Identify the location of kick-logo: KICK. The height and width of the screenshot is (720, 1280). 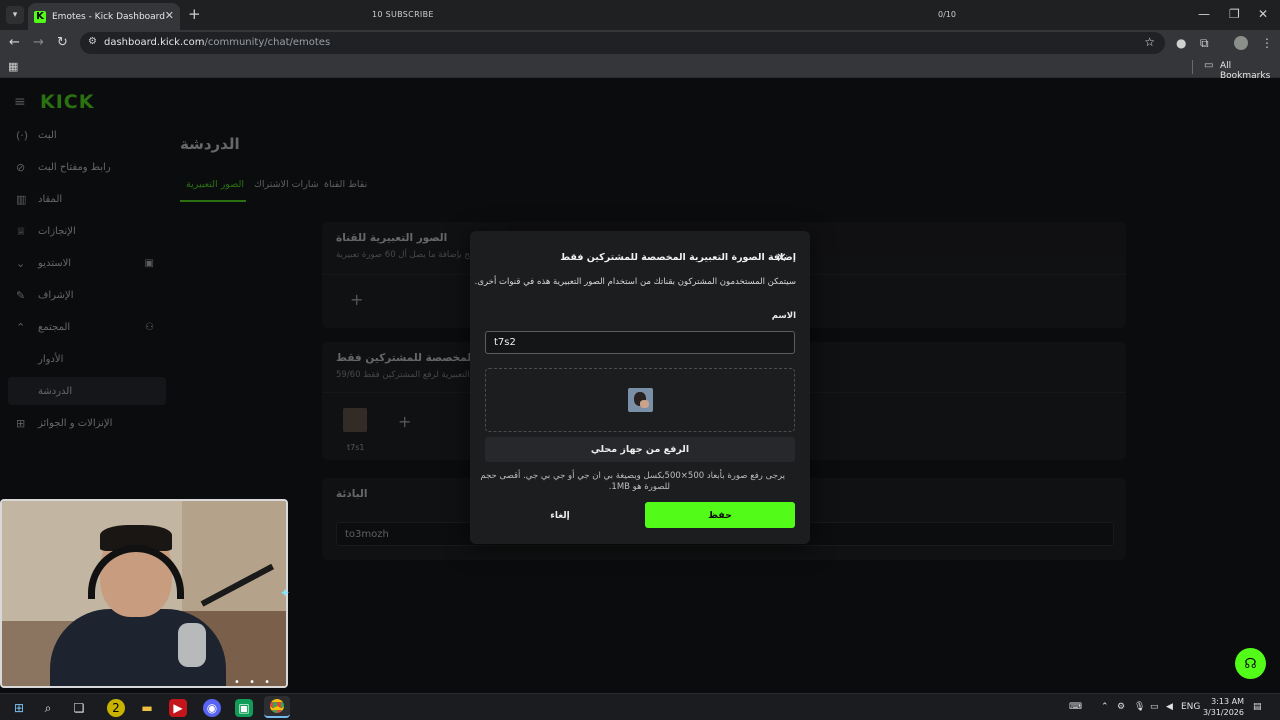
(67, 102).